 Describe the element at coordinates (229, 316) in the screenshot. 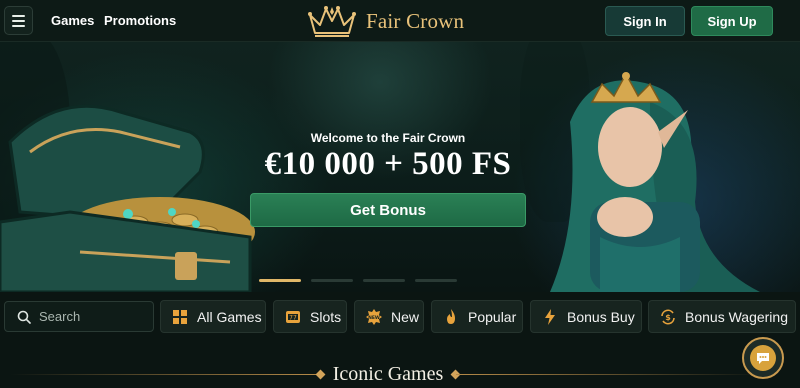

I see `category-label: All Games` at that location.